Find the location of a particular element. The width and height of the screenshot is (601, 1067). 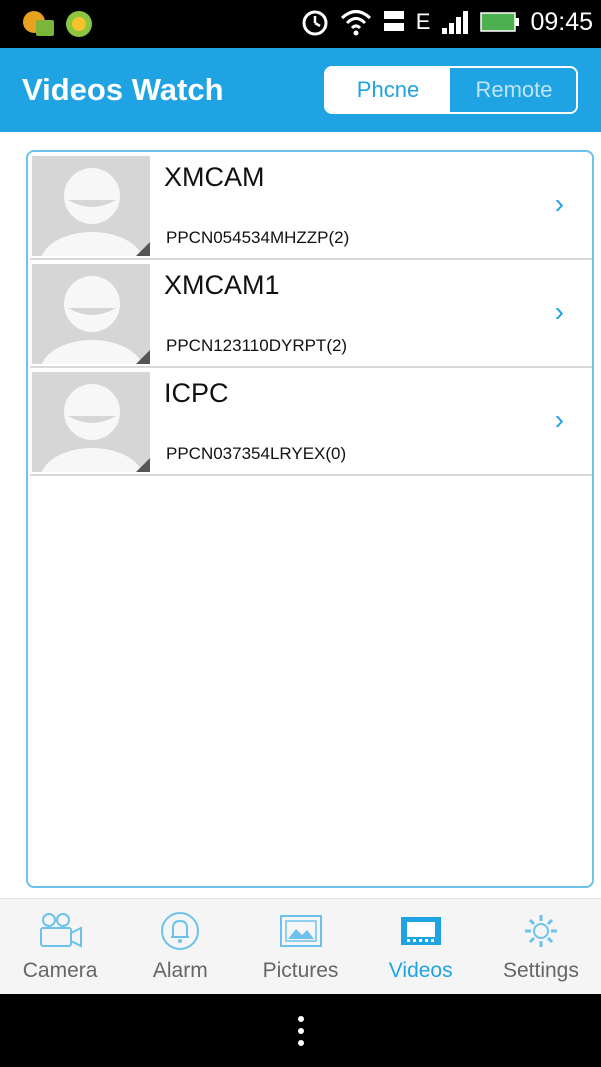

nav-alarm: Alarm is located at coordinates (180, 946).